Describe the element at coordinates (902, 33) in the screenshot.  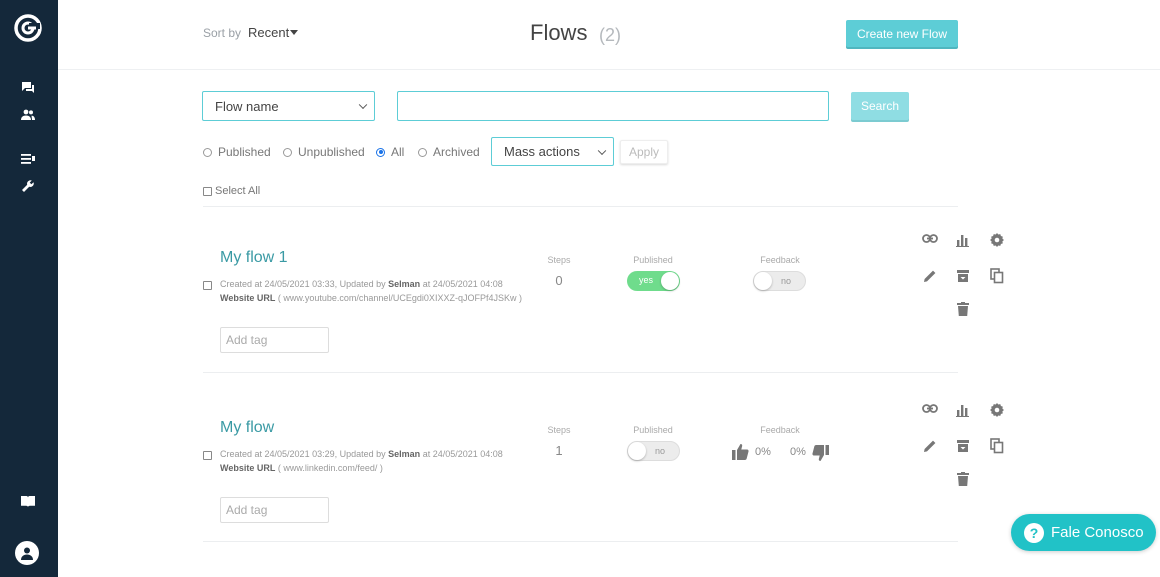
I see `create-flow-button: Create new Flow` at that location.